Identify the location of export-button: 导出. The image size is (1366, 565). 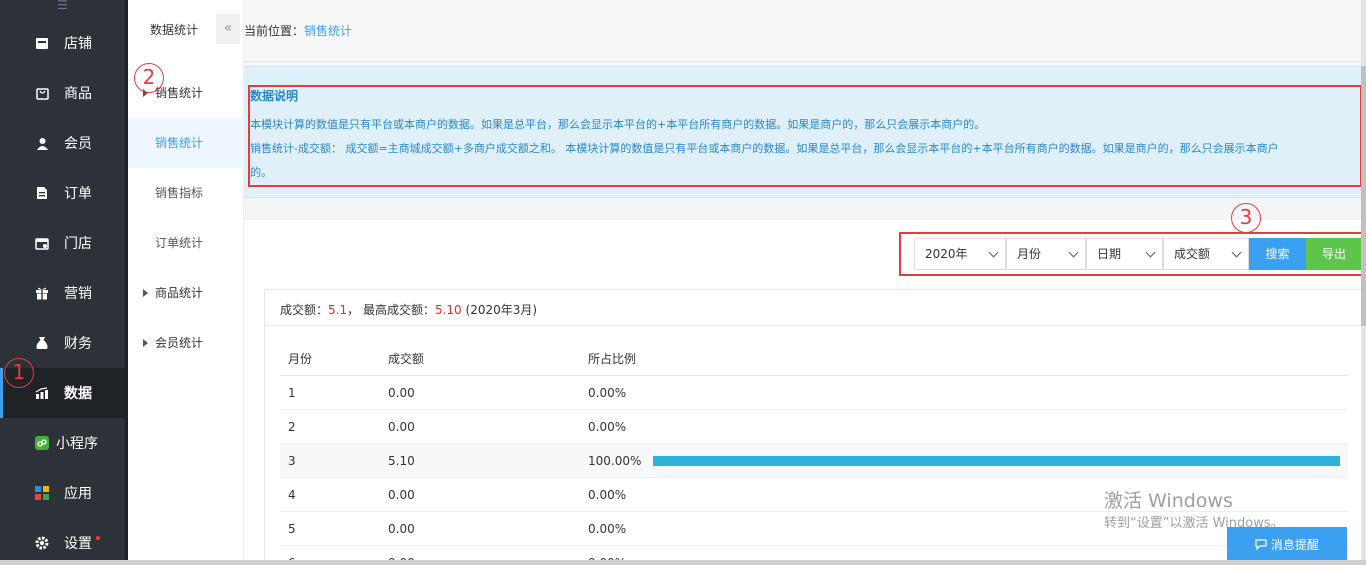
(1334, 254).